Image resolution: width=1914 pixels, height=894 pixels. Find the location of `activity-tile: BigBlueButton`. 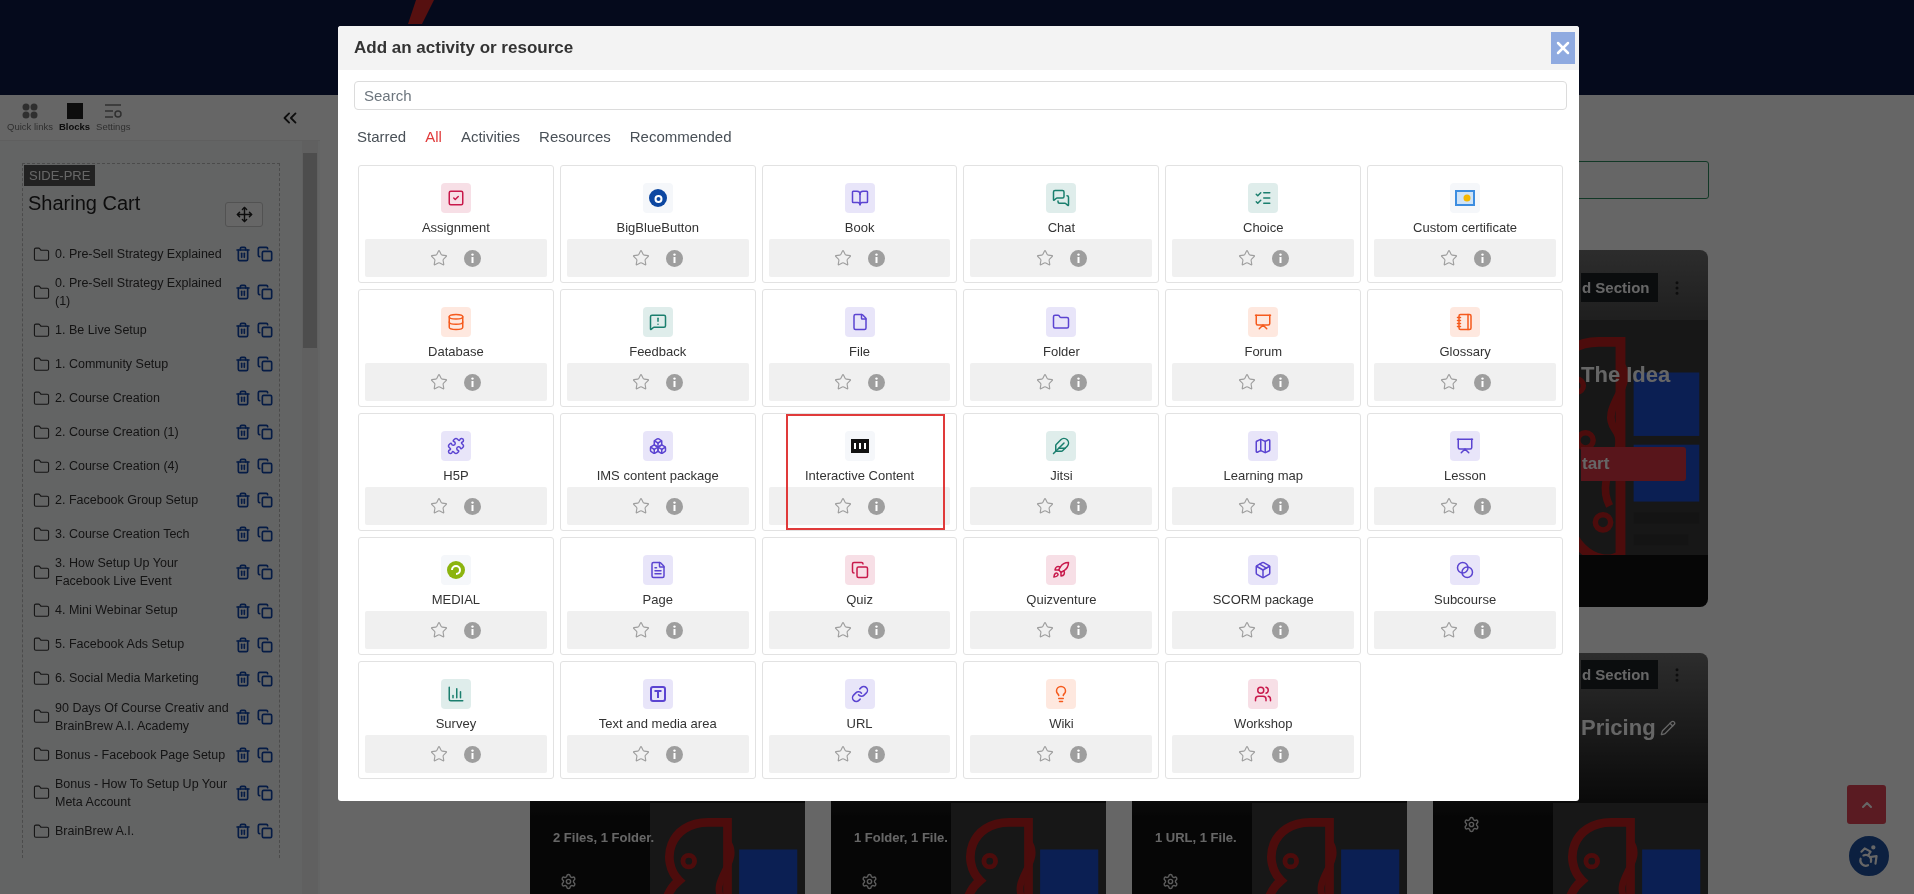

activity-tile: BigBlueButton is located at coordinates (657, 224).